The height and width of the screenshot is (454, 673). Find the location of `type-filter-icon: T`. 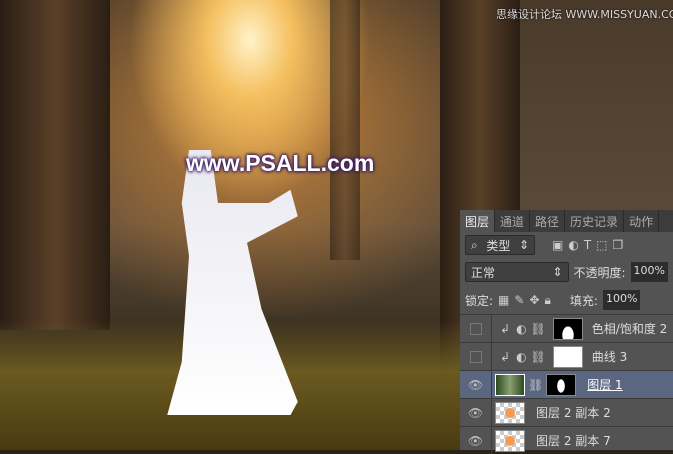

type-filter-icon: T is located at coordinates (587, 245).